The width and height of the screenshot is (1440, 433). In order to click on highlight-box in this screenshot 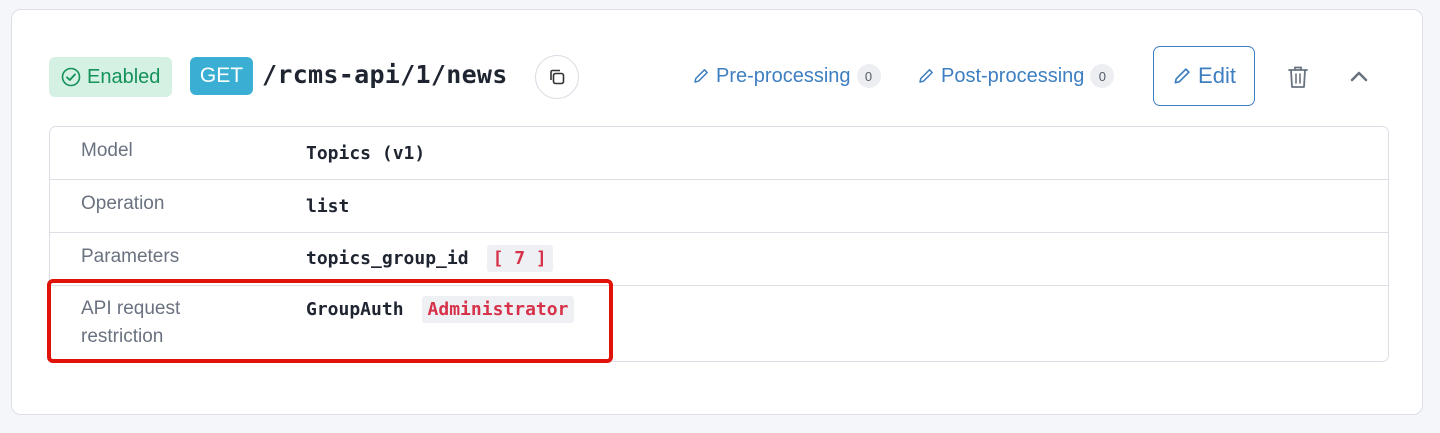, I will do `click(330, 321)`.